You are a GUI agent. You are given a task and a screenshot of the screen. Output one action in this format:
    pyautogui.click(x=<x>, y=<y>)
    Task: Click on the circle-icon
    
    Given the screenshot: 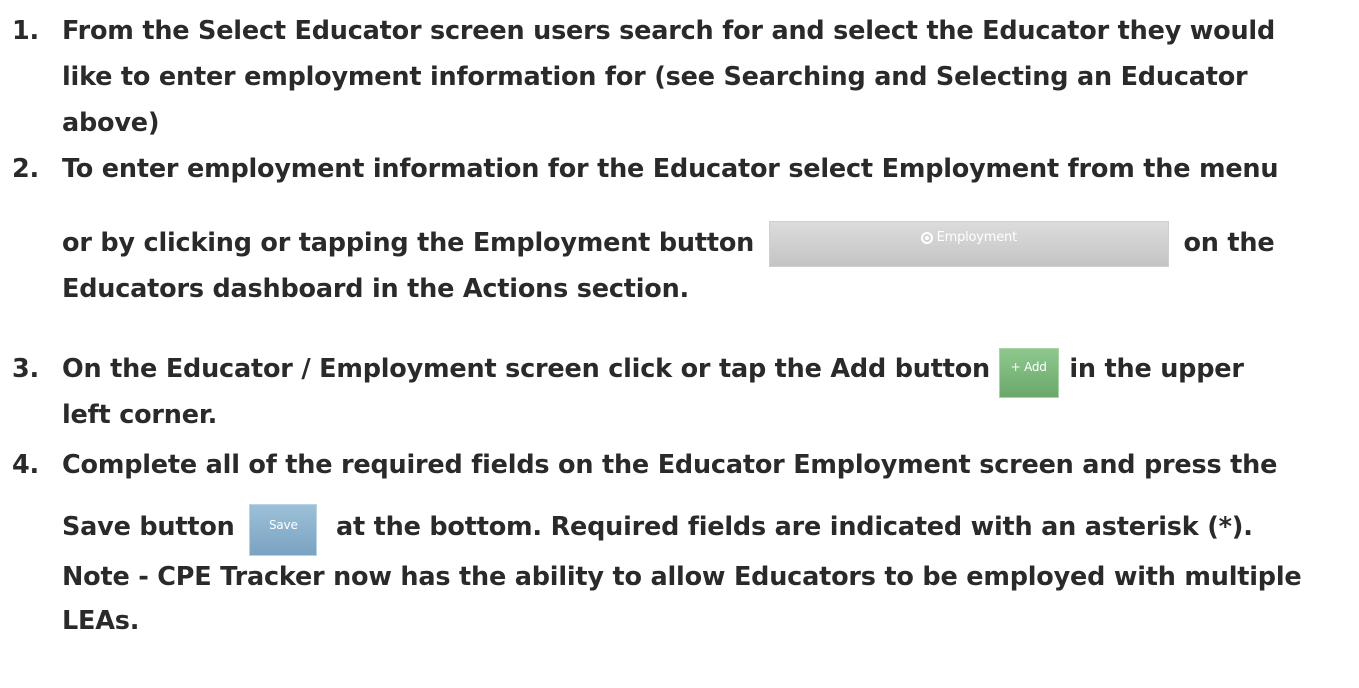 What is the action you would take?
    pyautogui.click(x=926, y=238)
    